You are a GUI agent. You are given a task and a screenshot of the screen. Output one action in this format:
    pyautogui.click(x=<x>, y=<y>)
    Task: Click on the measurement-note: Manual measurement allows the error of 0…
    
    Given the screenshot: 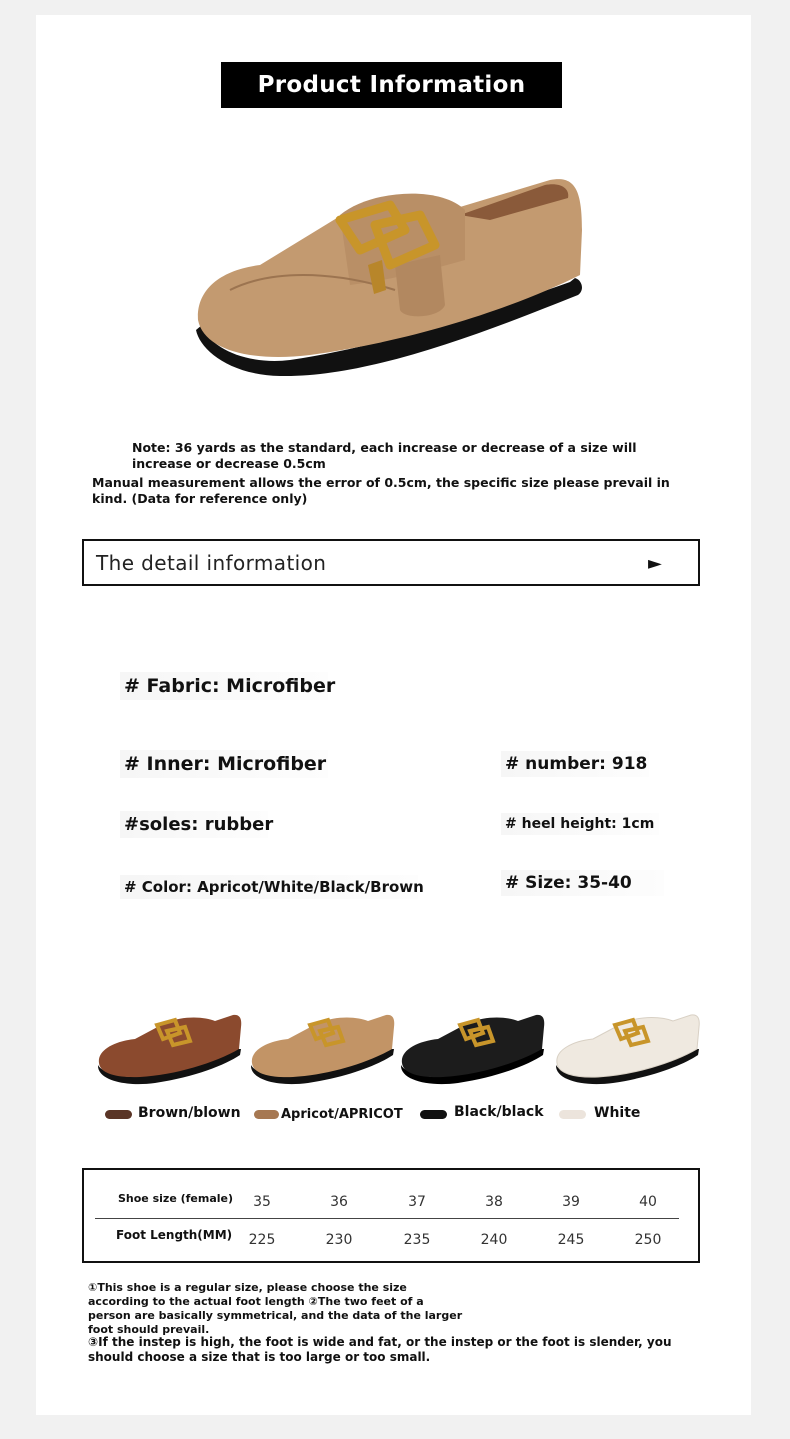 What is the action you would take?
    pyautogui.click(x=381, y=490)
    